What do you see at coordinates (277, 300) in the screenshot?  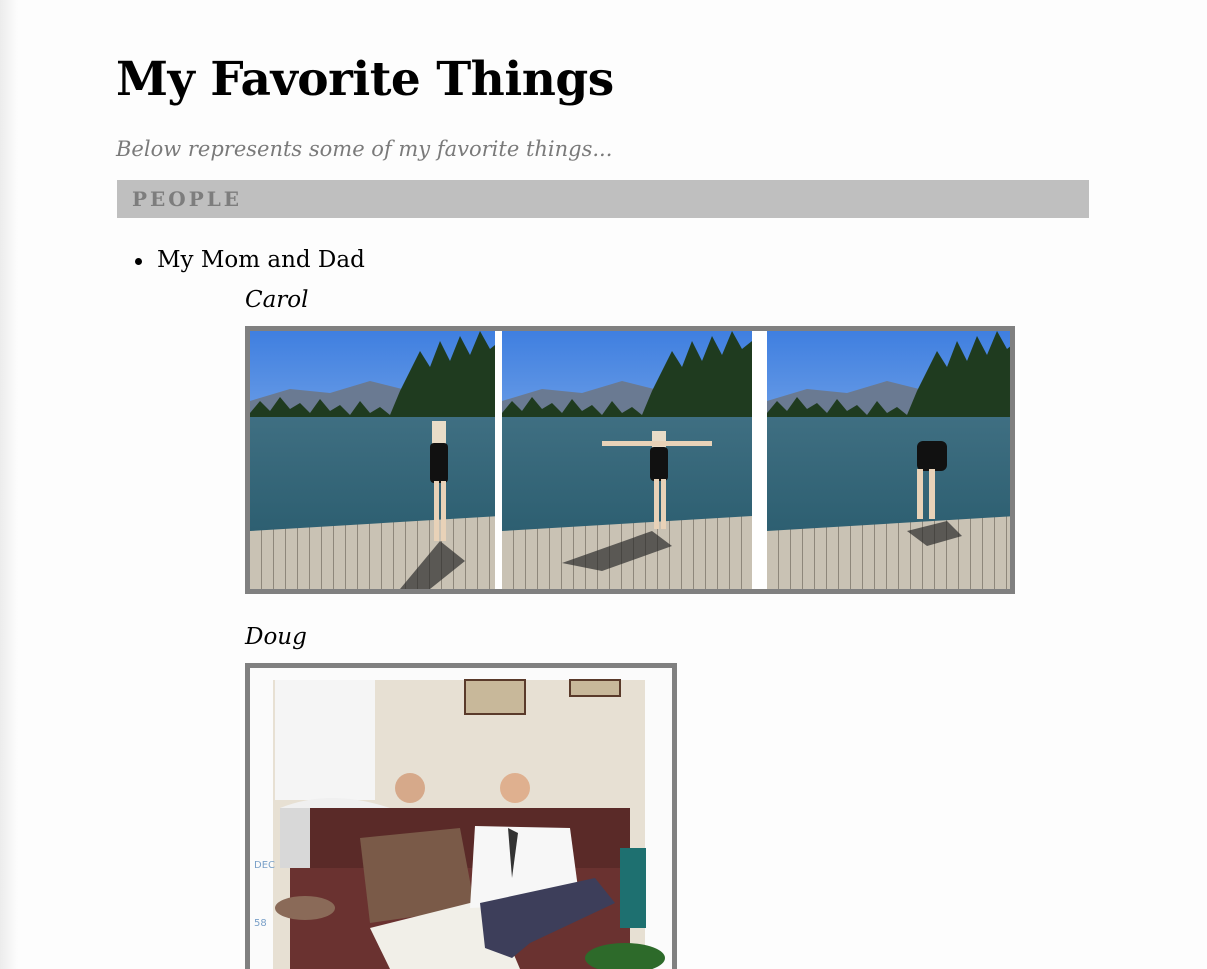 I see `person-name-carol: Carol` at bounding box center [277, 300].